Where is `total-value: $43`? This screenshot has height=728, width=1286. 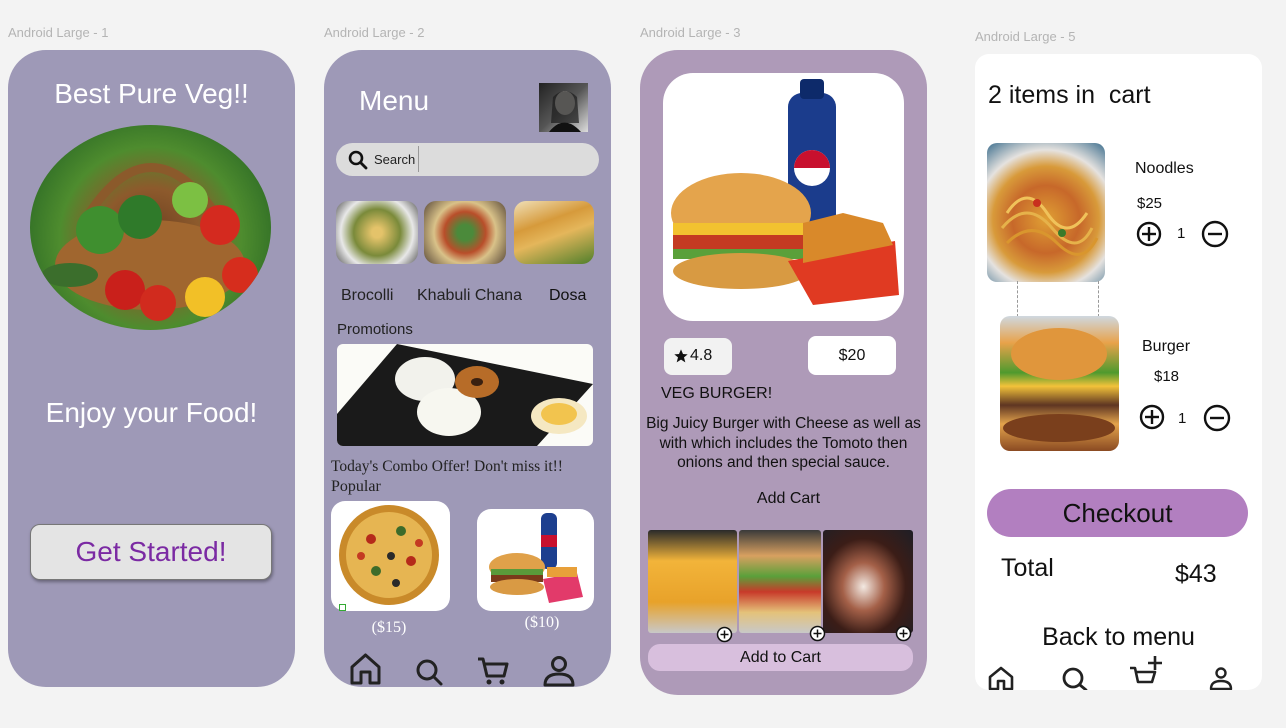 total-value: $43 is located at coordinates (1196, 574).